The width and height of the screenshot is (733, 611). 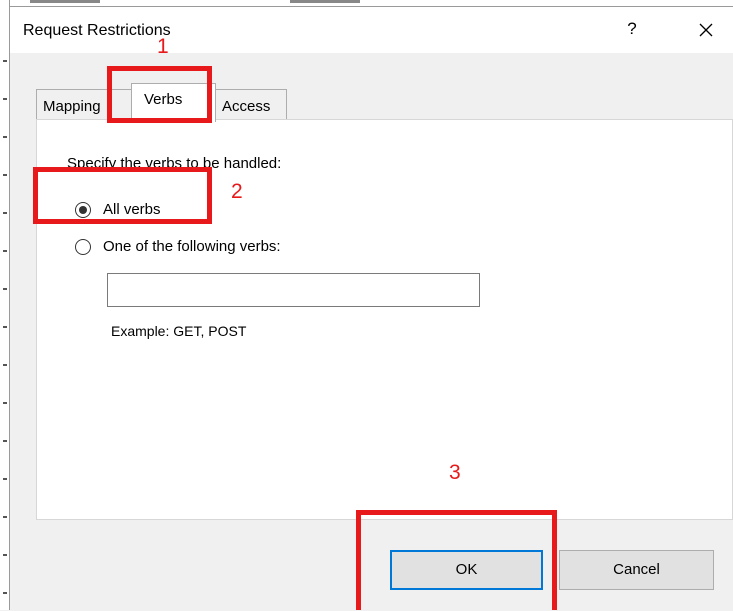 What do you see at coordinates (293, 290) in the screenshot?
I see `verbs-input` at bounding box center [293, 290].